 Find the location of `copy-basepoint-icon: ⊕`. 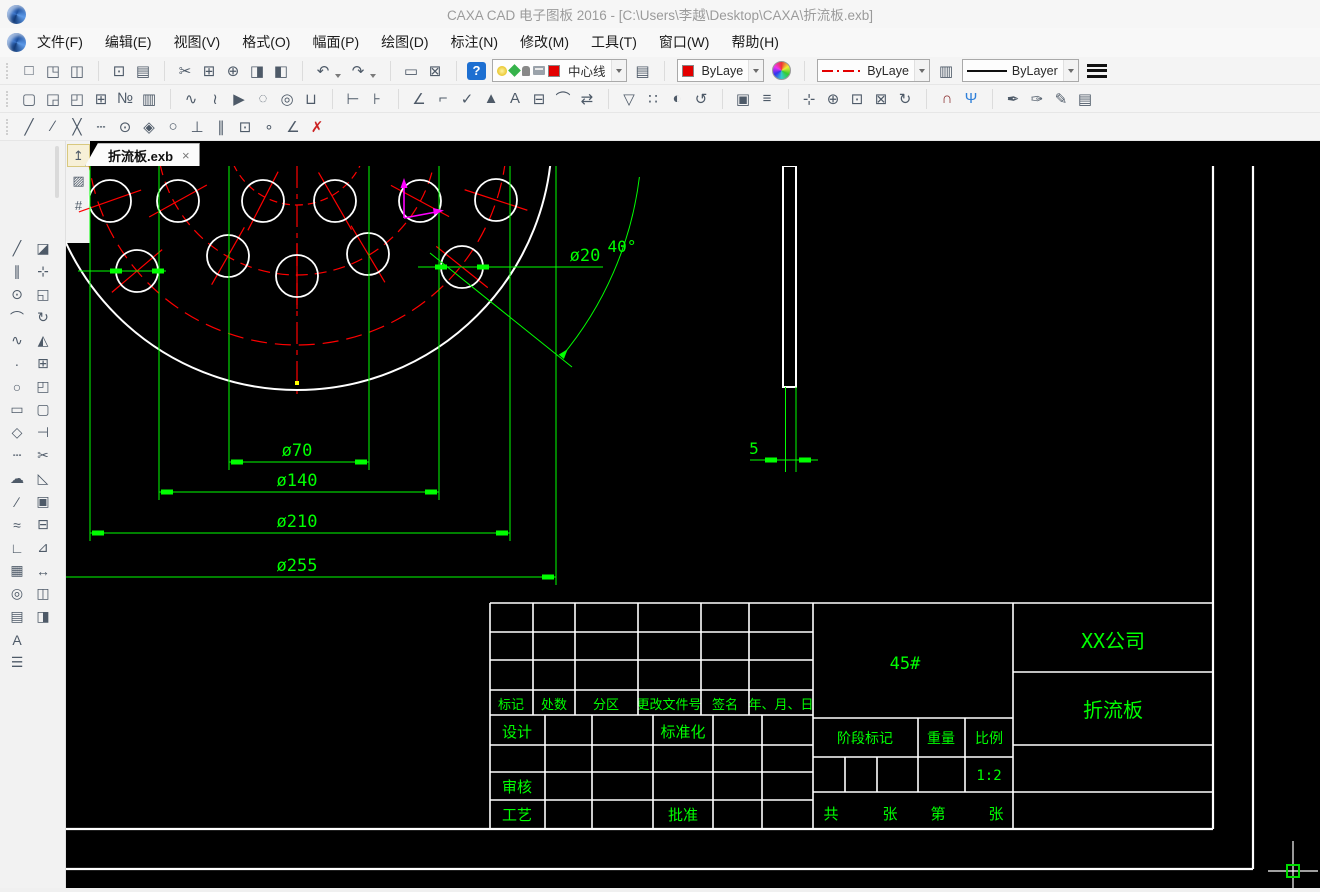

copy-basepoint-icon: ⊕ is located at coordinates (233, 70).